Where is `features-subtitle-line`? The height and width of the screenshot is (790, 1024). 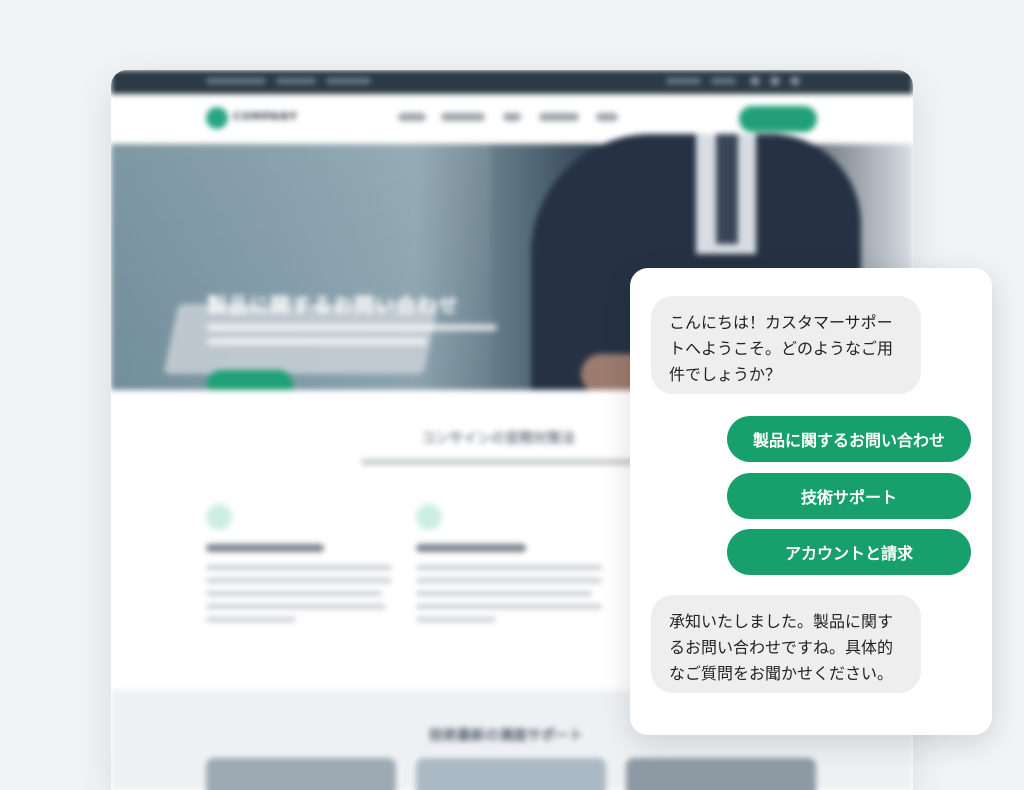 features-subtitle-line is located at coordinates (511, 462).